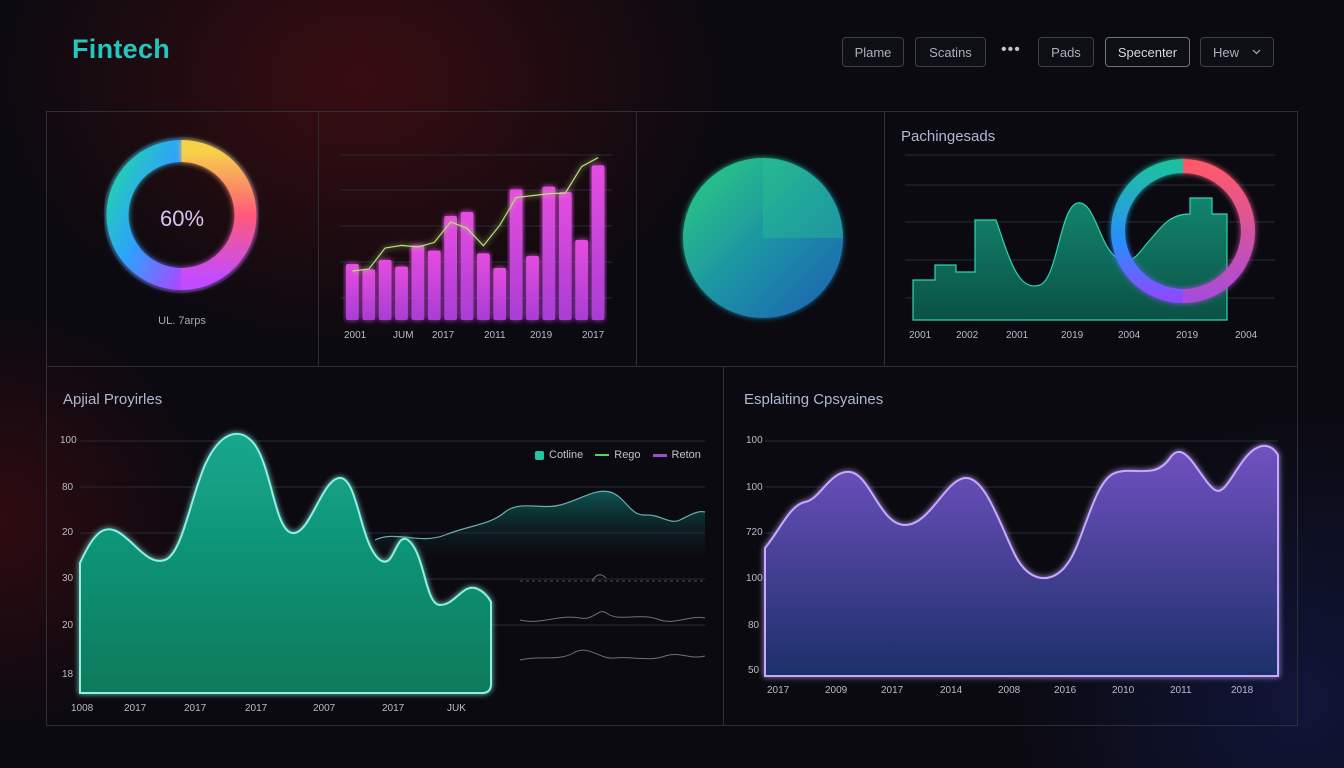 The height and width of the screenshot is (768, 1344). What do you see at coordinates (814, 399) in the screenshot?
I see `right-area-title: Esplaiting Cpsyaines` at bounding box center [814, 399].